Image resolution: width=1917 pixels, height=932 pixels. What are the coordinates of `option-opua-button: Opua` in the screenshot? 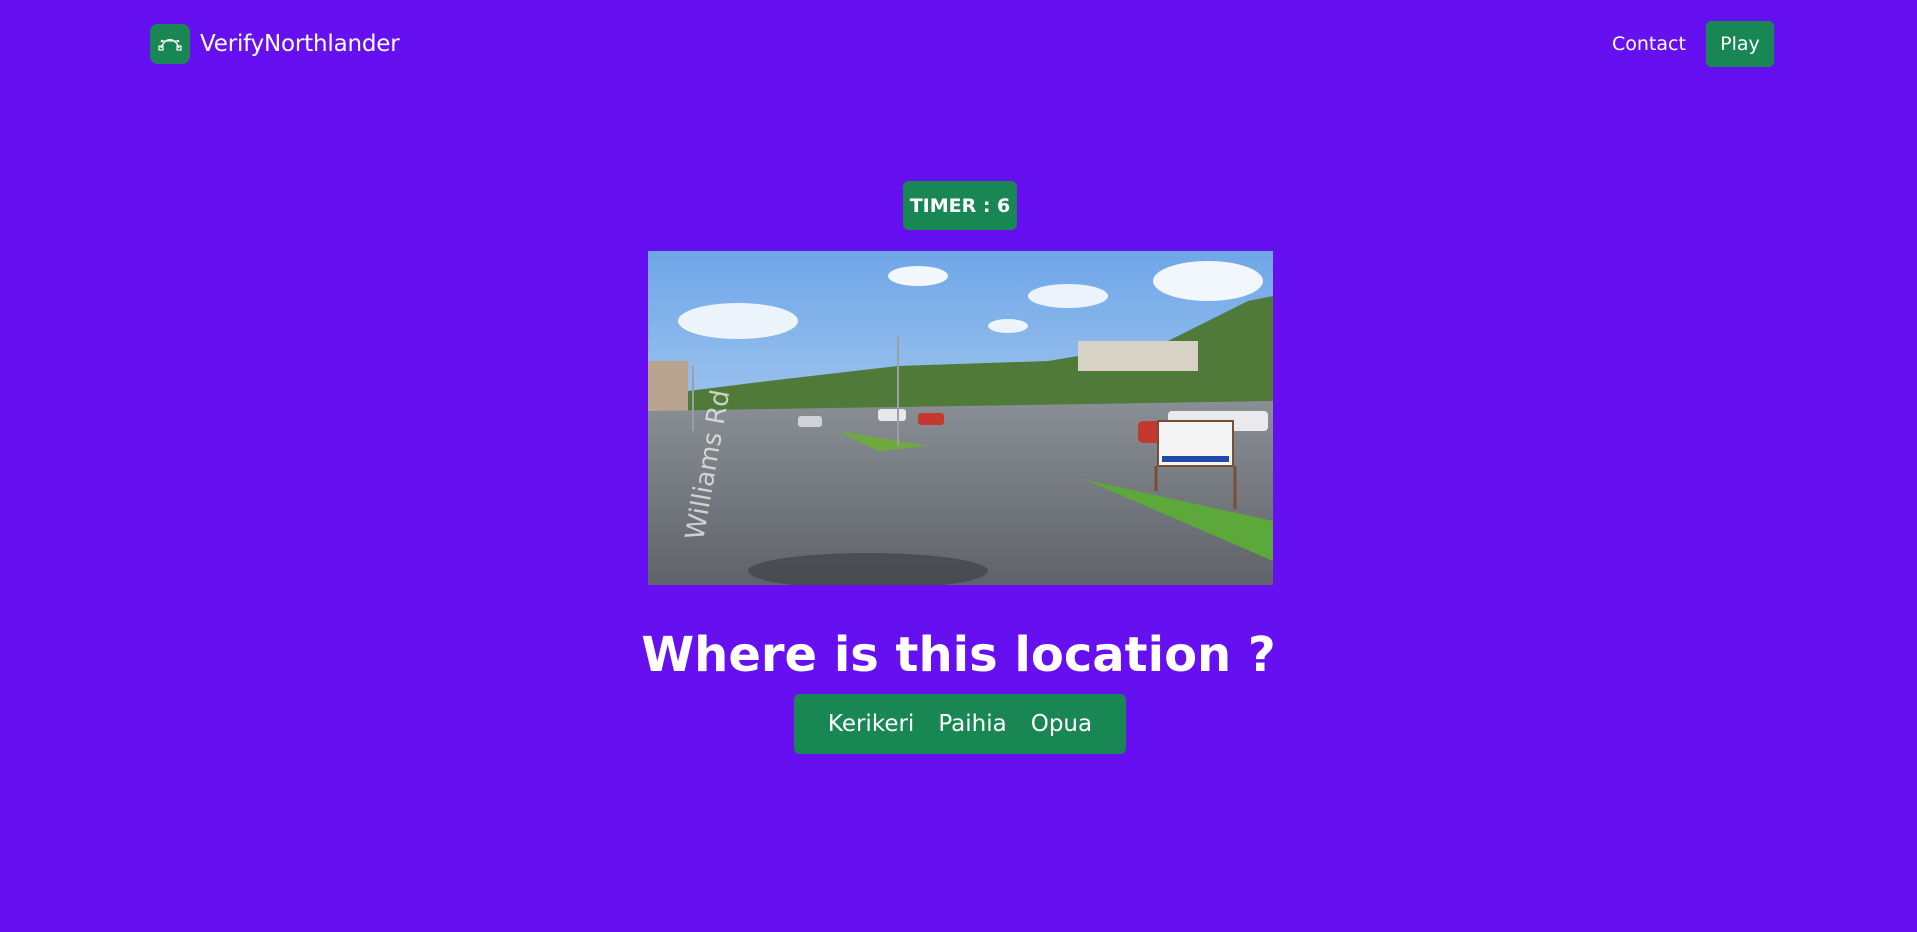 It's located at (1061, 724).